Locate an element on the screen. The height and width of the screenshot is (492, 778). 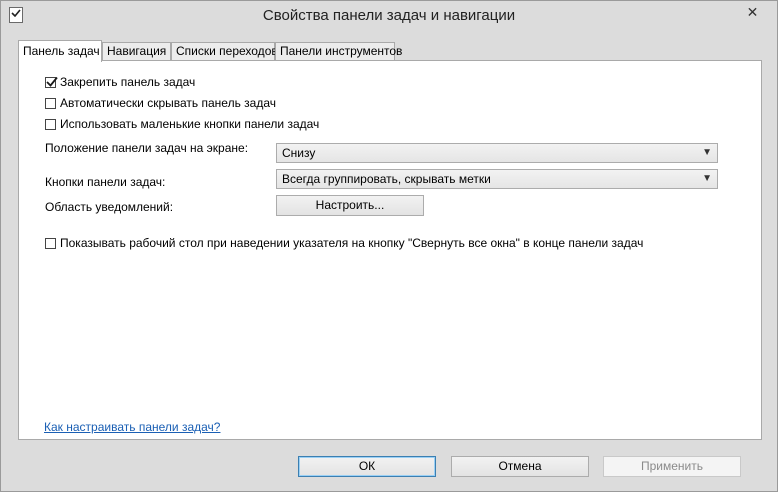
title-bar: Свойства панели задач и навигации ✕ is located at coordinates (389, 17).